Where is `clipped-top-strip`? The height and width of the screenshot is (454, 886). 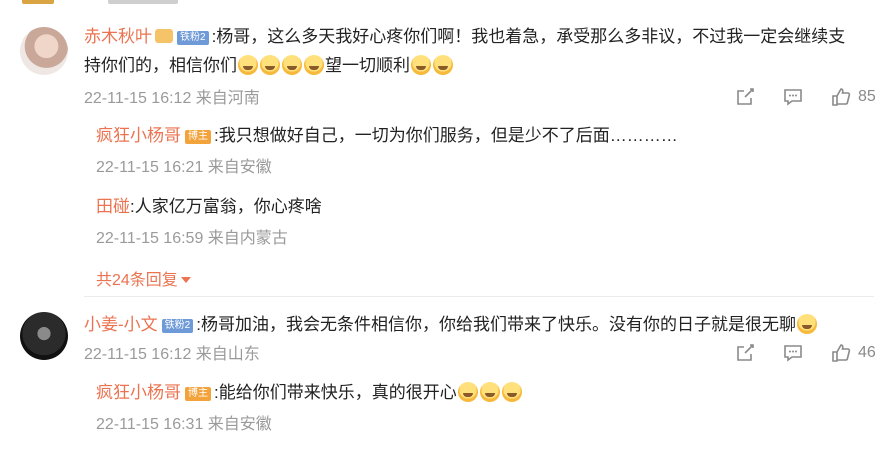 clipped-top-strip is located at coordinates (443, 3).